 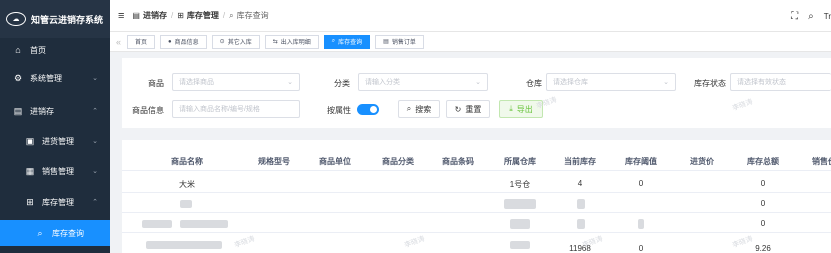 What do you see at coordinates (382, 82) in the screenshot?
I see `category-placeholder: 请输入分类` at bounding box center [382, 82].